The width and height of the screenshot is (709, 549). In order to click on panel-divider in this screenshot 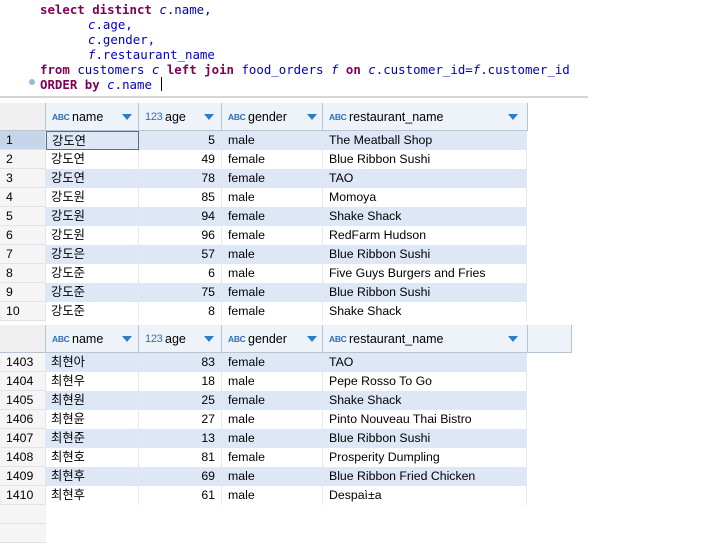, I will do `click(294, 97)`.